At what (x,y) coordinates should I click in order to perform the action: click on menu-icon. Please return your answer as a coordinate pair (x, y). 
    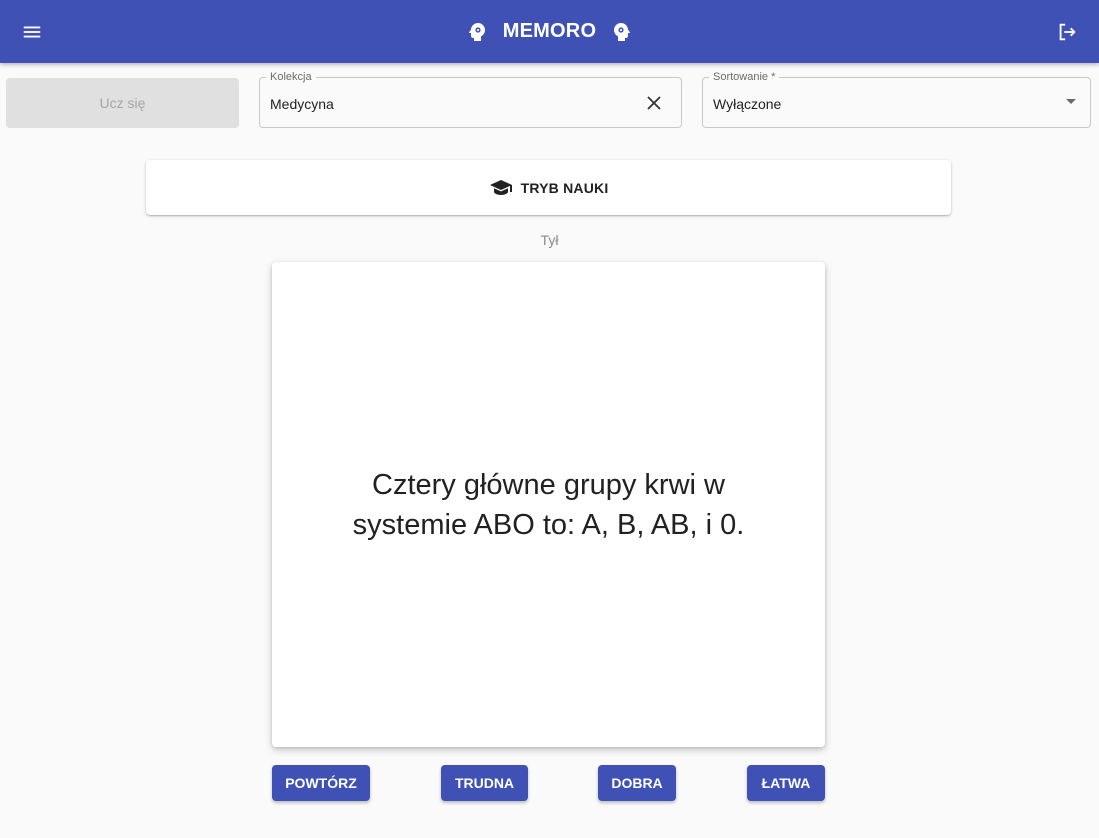
    Looking at the image, I should click on (32, 32).